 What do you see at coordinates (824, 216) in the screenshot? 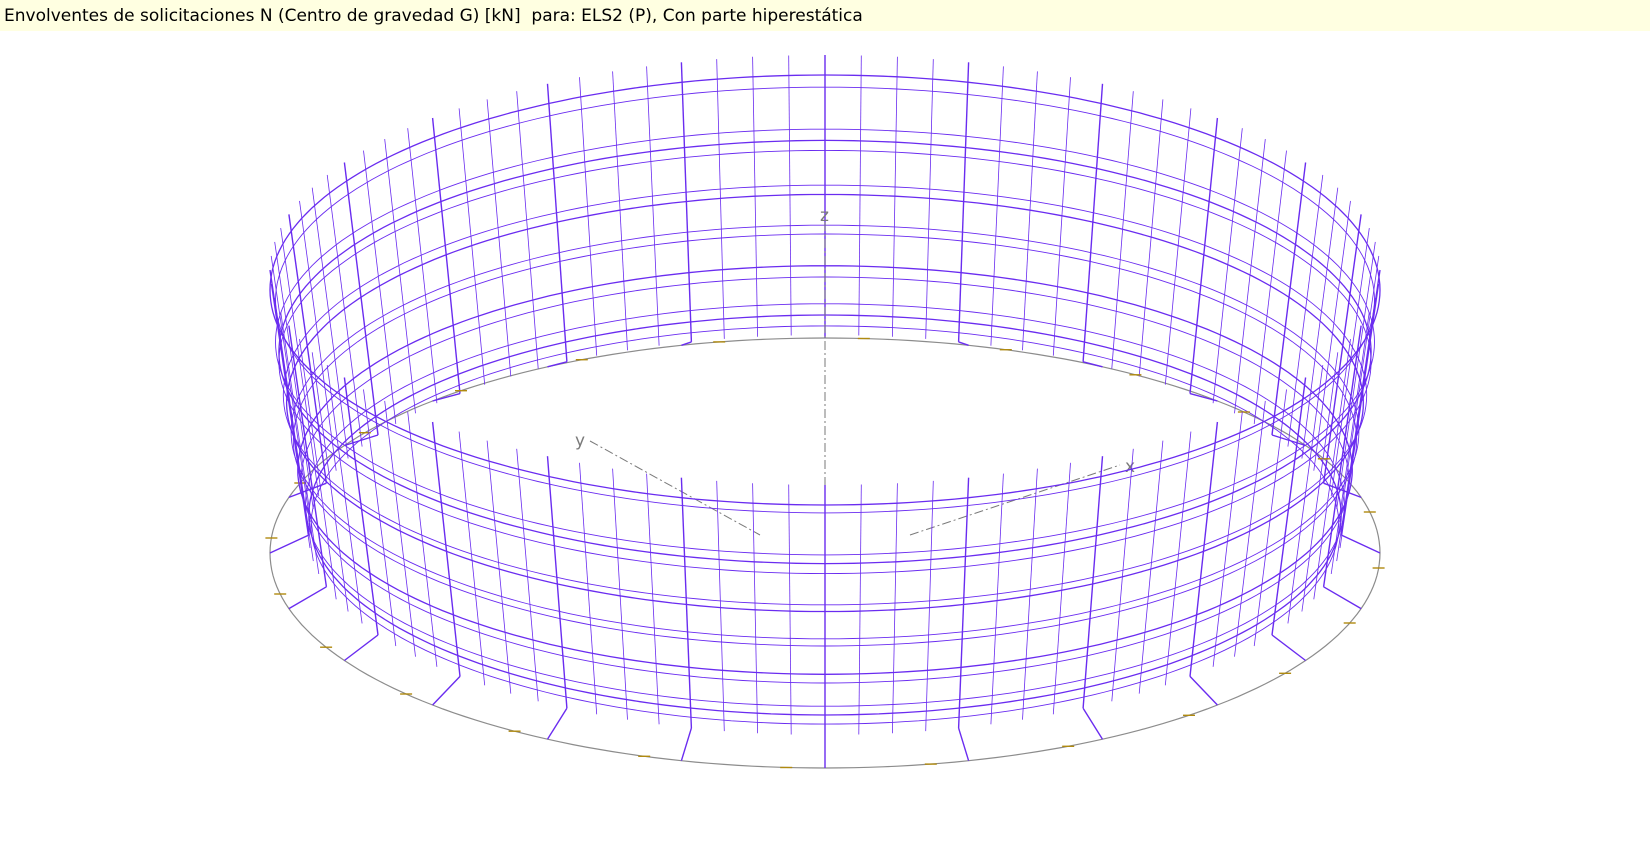
I see `z-axis-label: z` at bounding box center [824, 216].